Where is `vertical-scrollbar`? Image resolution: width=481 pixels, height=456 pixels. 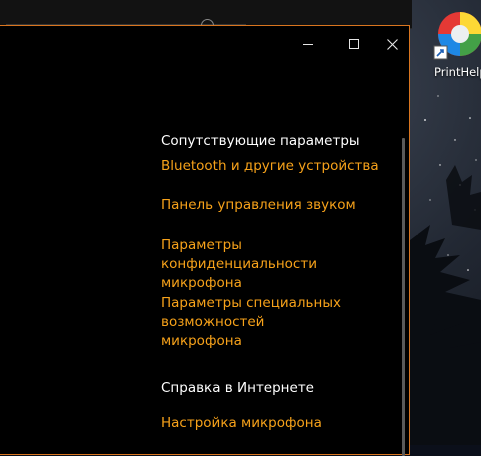
vertical-scrollbar is located at coordinates (403, 297).